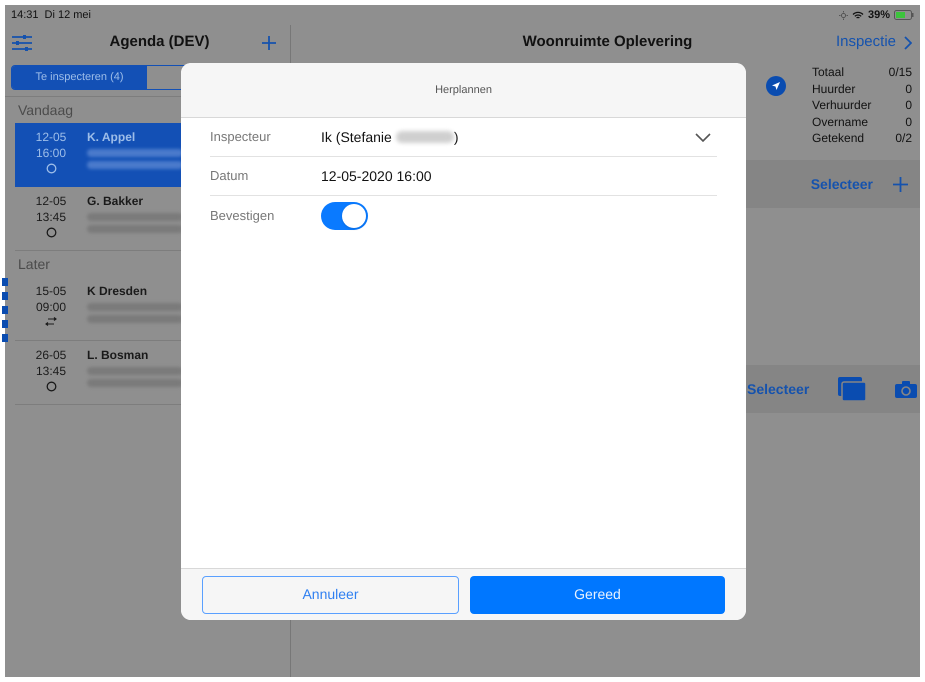 The image size is (925, 682). What do you see at coordinates (45, 110) in the screenshot?
I see `section-header: Vandaag` at bounding box center [45, 110].